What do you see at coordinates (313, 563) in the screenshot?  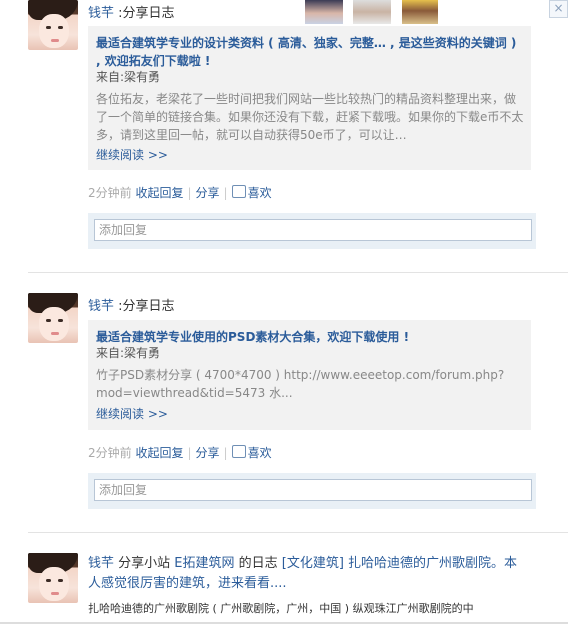 I see `category-tag-link: [文化建筑]` at bounding box center [313, 563].